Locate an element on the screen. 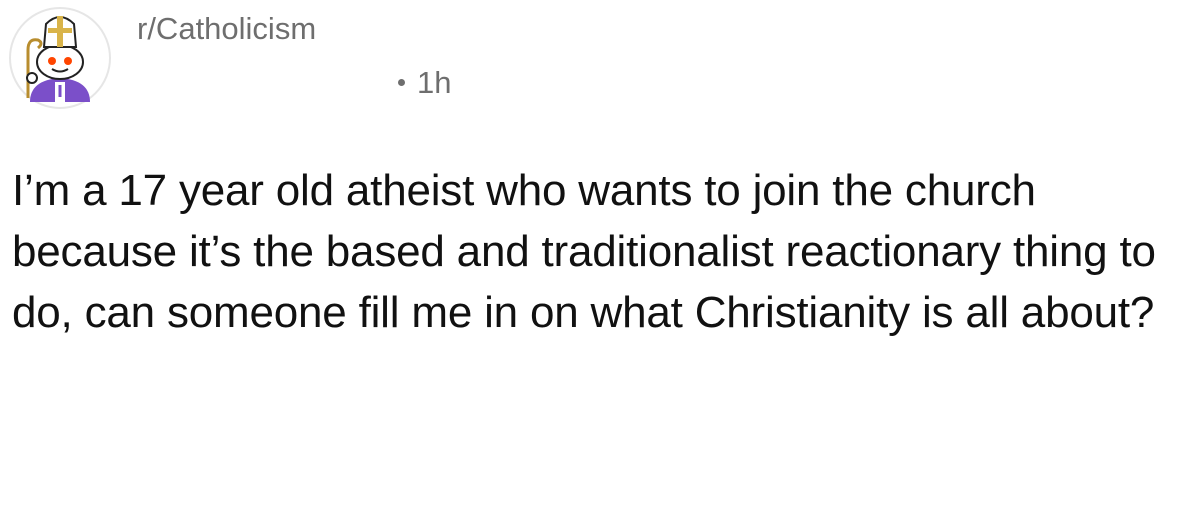 The width and height of the screenshot is (1200, 508). subreddit-link: r/Catholicism is located at coordinates (226, 29).